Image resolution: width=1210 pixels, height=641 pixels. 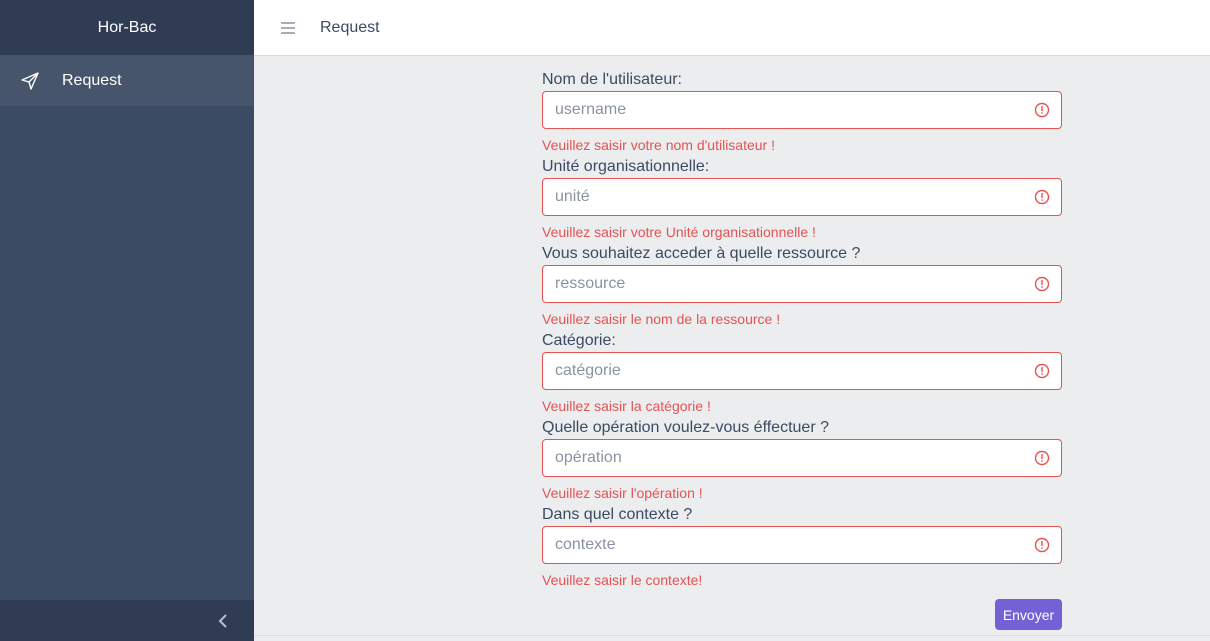 I want to click on hamburger-icon, so click(x=288, y=28).